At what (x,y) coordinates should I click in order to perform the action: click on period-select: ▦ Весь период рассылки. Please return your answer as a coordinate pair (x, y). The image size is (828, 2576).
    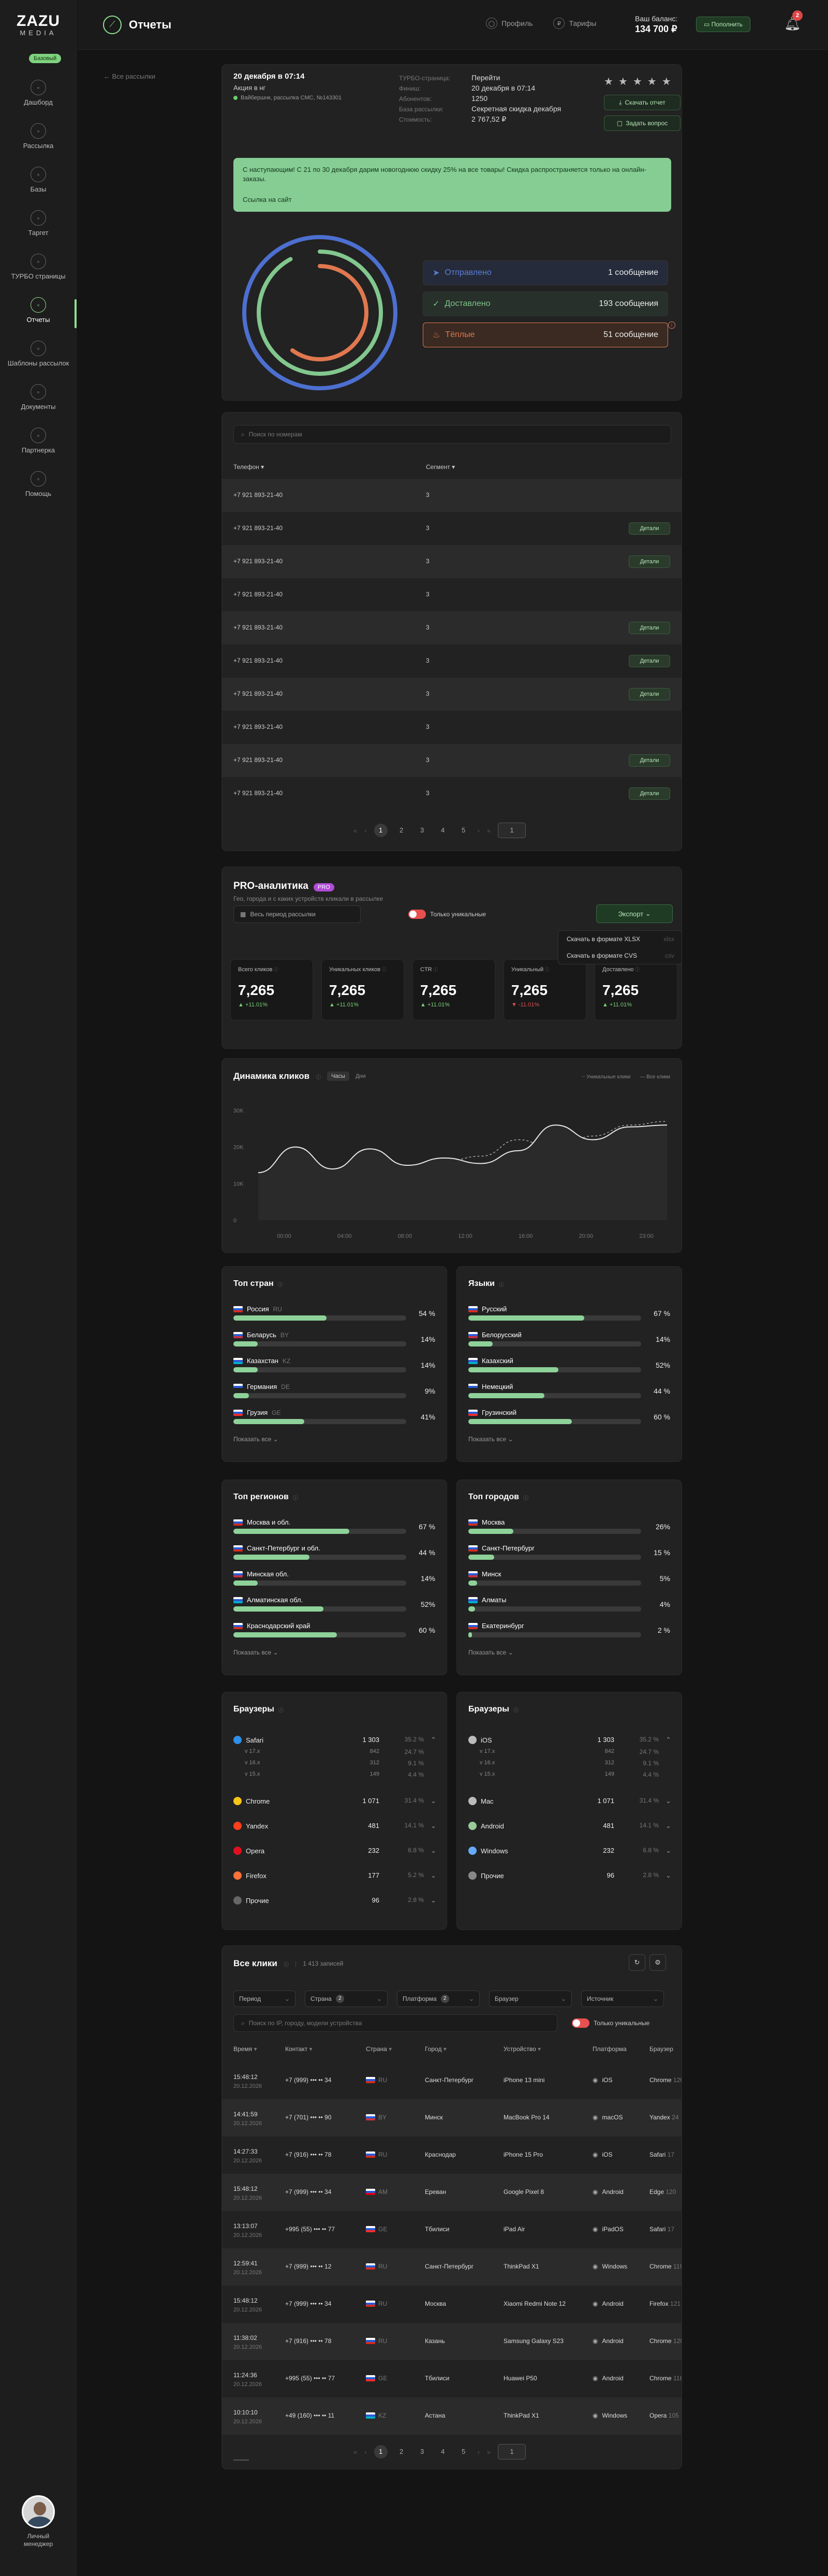
    Looking at the image, I should click on (297, 914).